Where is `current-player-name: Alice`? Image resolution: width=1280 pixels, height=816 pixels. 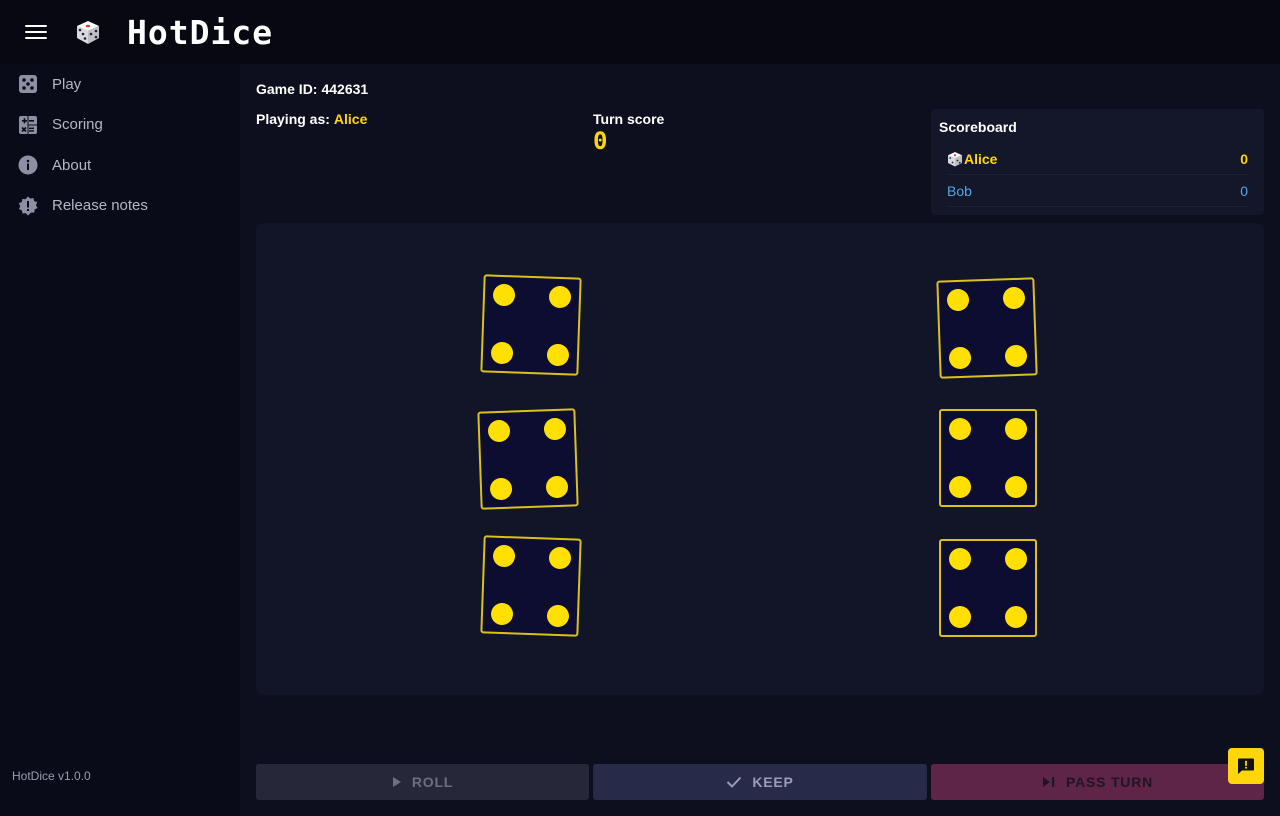 current-player-name: Alice is located at coordinates (350, 119).